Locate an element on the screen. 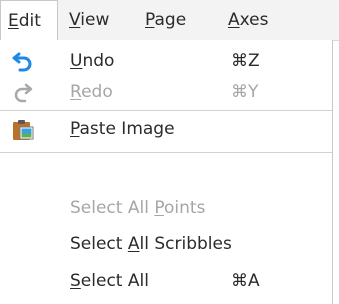  select-all-points-menu-item: Select All Points is located at coordinates (166, 208).